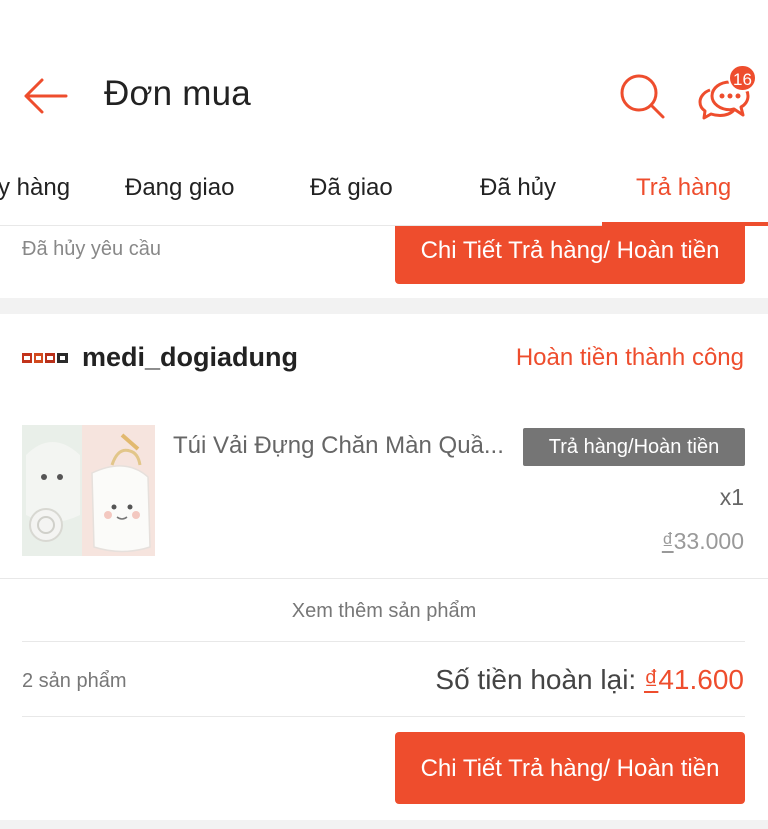 The height and width of the screenshot is (829, 768). Describe the element at coordinates (570, 768) in the screenshot. I see `return-refund-detail-button: Chi Tiết Trả hàng/ Hoàn tiền` at that location.